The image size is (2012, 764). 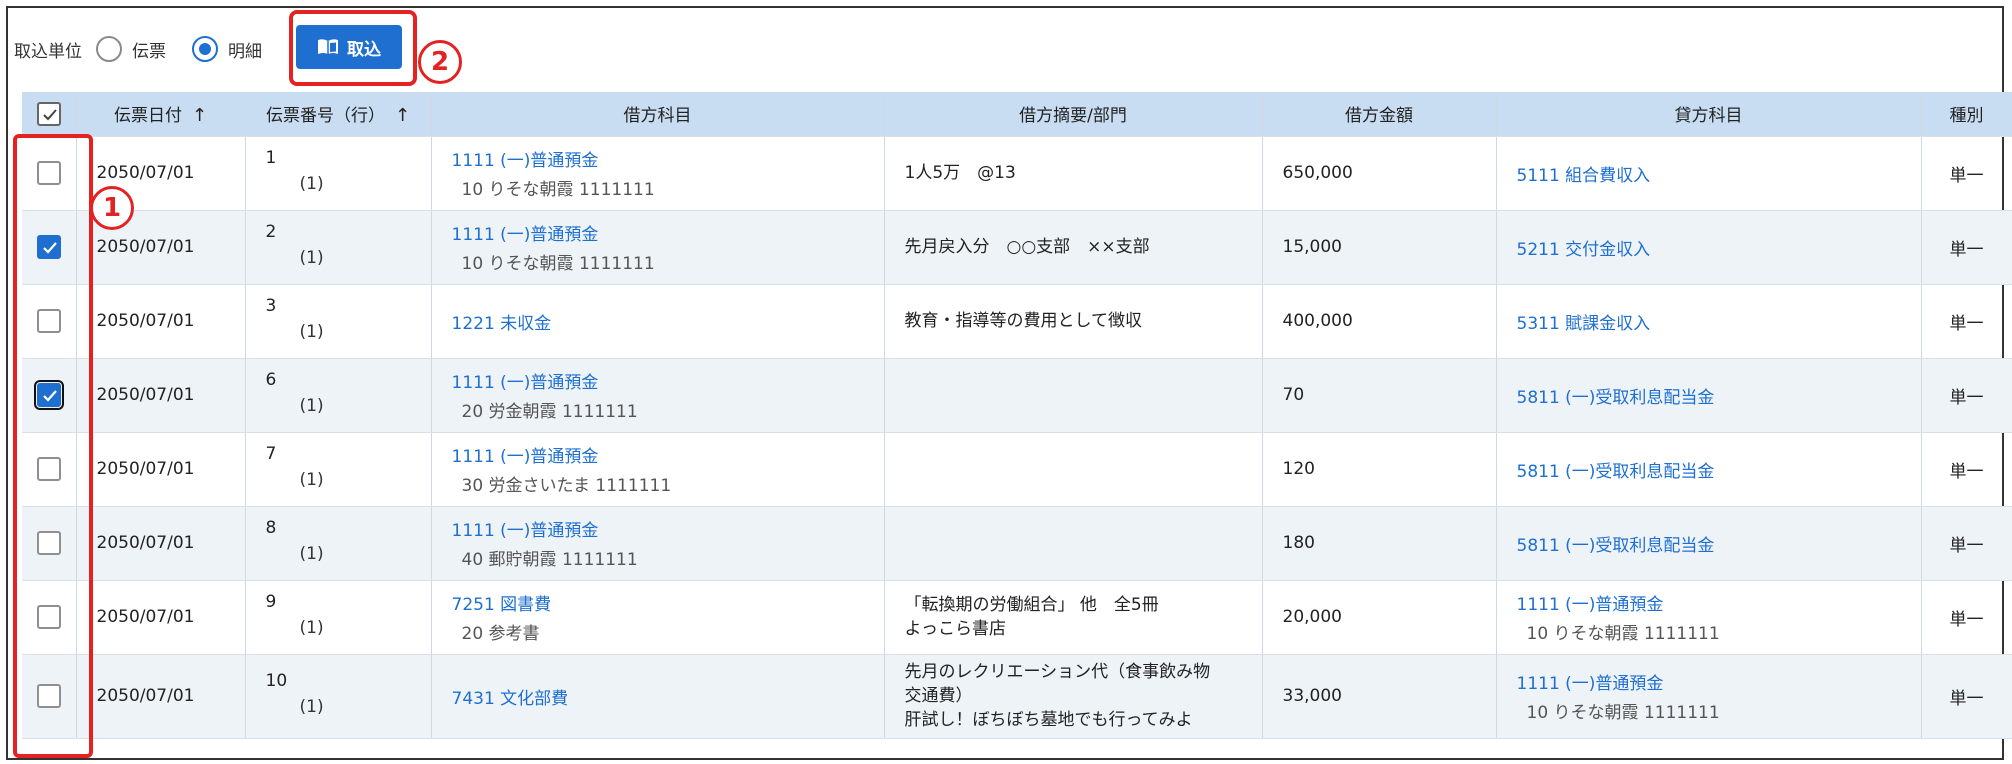 What do you see at coordinates (658, 469) in the screenshot?
I see `cell-debit-account: 1111 (一)普通預金 30 労金さいたま 1111111` at bounding box center [658, 469].